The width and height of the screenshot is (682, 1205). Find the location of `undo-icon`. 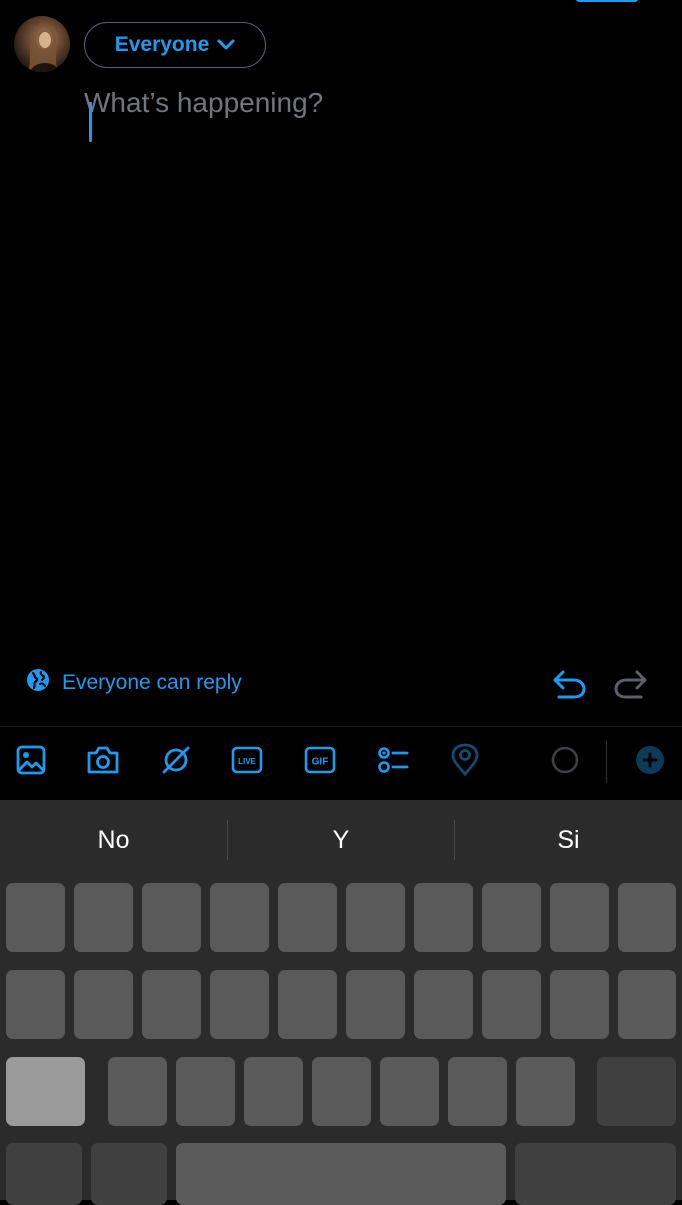

undo-icon is located at coordinates (569, 684).